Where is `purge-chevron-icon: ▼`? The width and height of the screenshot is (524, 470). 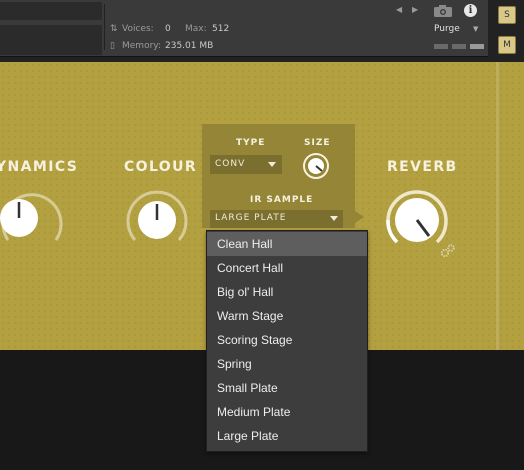 purge-chevron-icon: ▼ is located at coordinates (476, 29).